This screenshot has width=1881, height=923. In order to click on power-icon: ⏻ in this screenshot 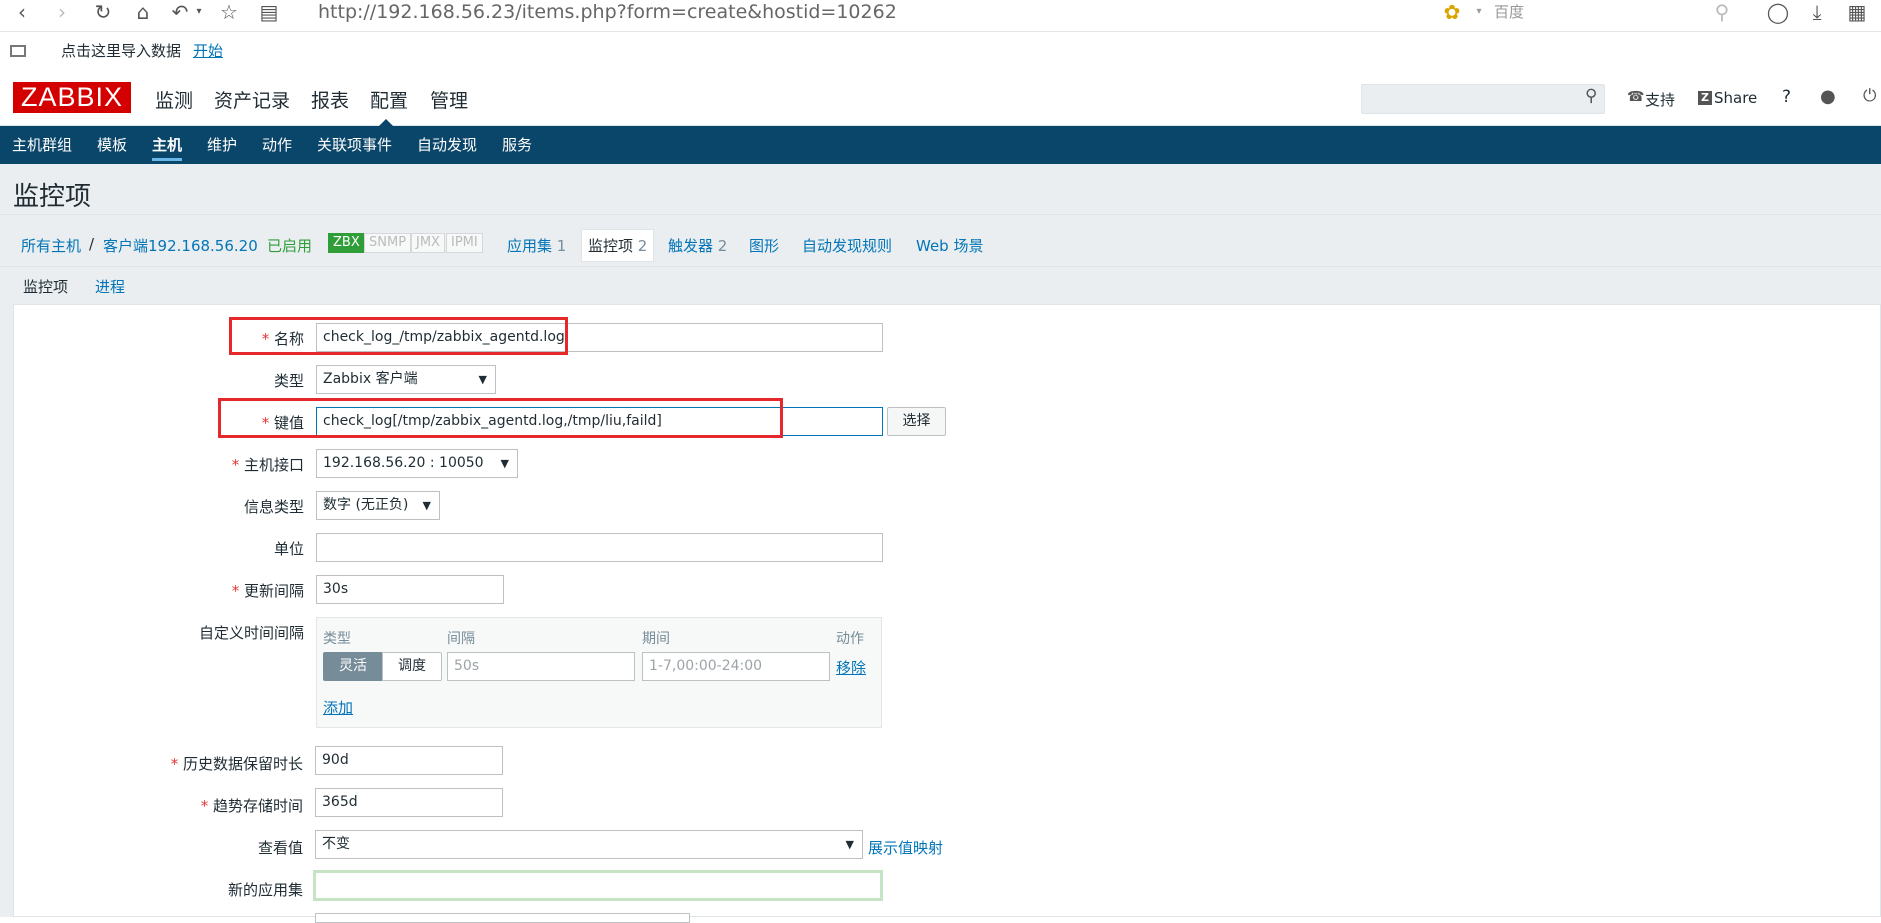, I will do `click(1869, 96)`.